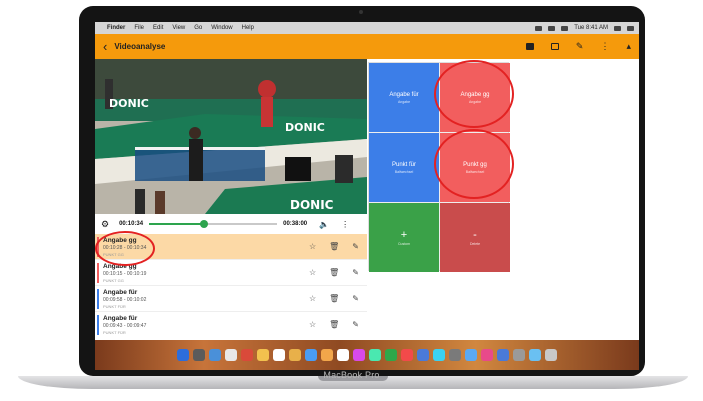 The image size is (703, 401). What do you see at coordinates (139, 28) in the screenshot?
I see `menu-file: File` at bounding box center [139, 28].